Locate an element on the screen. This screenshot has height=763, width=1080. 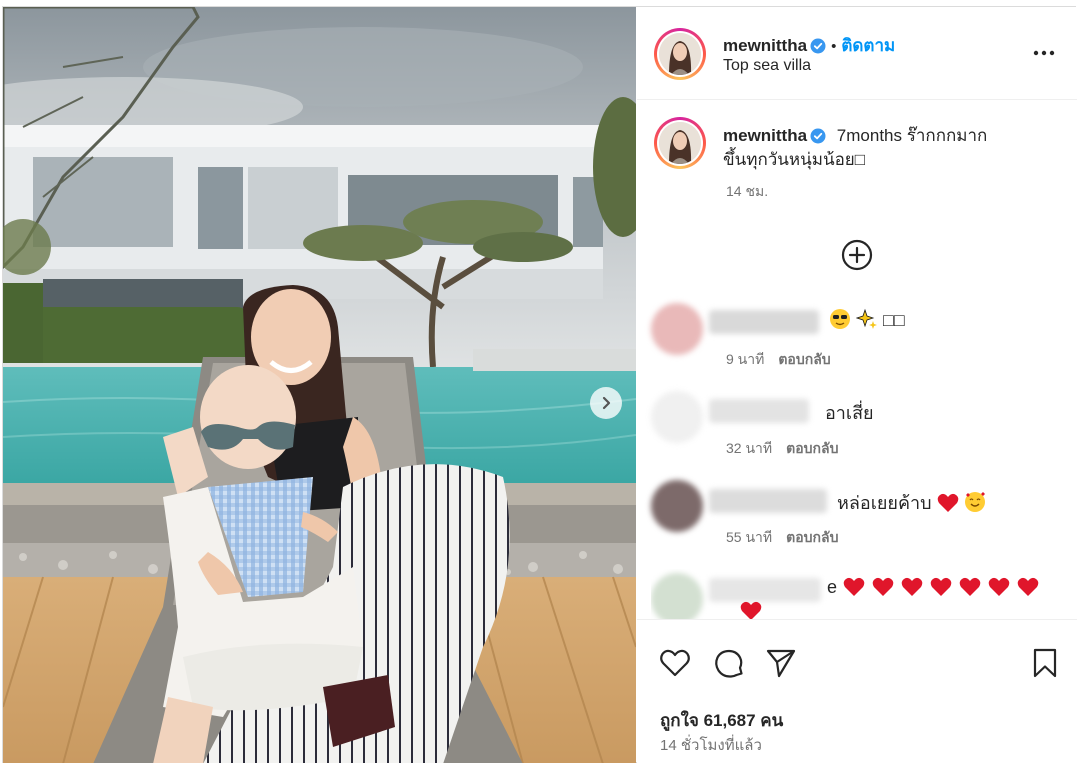
follow-button: ติดตาม is located at coordinates (868, 45).